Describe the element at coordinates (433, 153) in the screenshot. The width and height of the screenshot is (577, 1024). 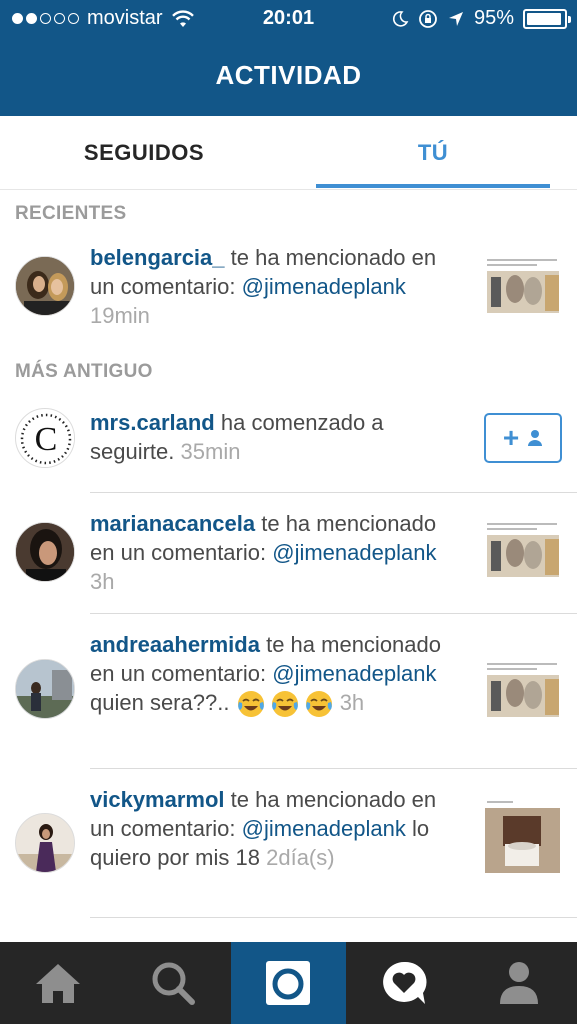
I see `tab-you: TÚ` at that location.